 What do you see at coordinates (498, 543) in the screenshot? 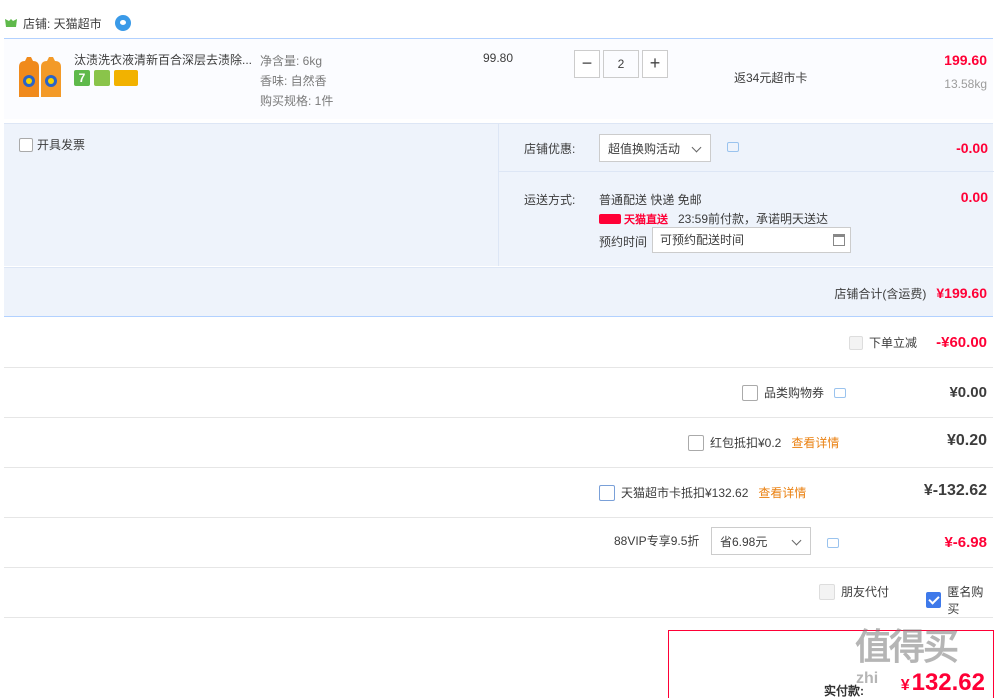
I see `vip-discount-row: 88VIP专享9.5折 省6.98元 ¥-6.98` at bounding box center [498, 543].